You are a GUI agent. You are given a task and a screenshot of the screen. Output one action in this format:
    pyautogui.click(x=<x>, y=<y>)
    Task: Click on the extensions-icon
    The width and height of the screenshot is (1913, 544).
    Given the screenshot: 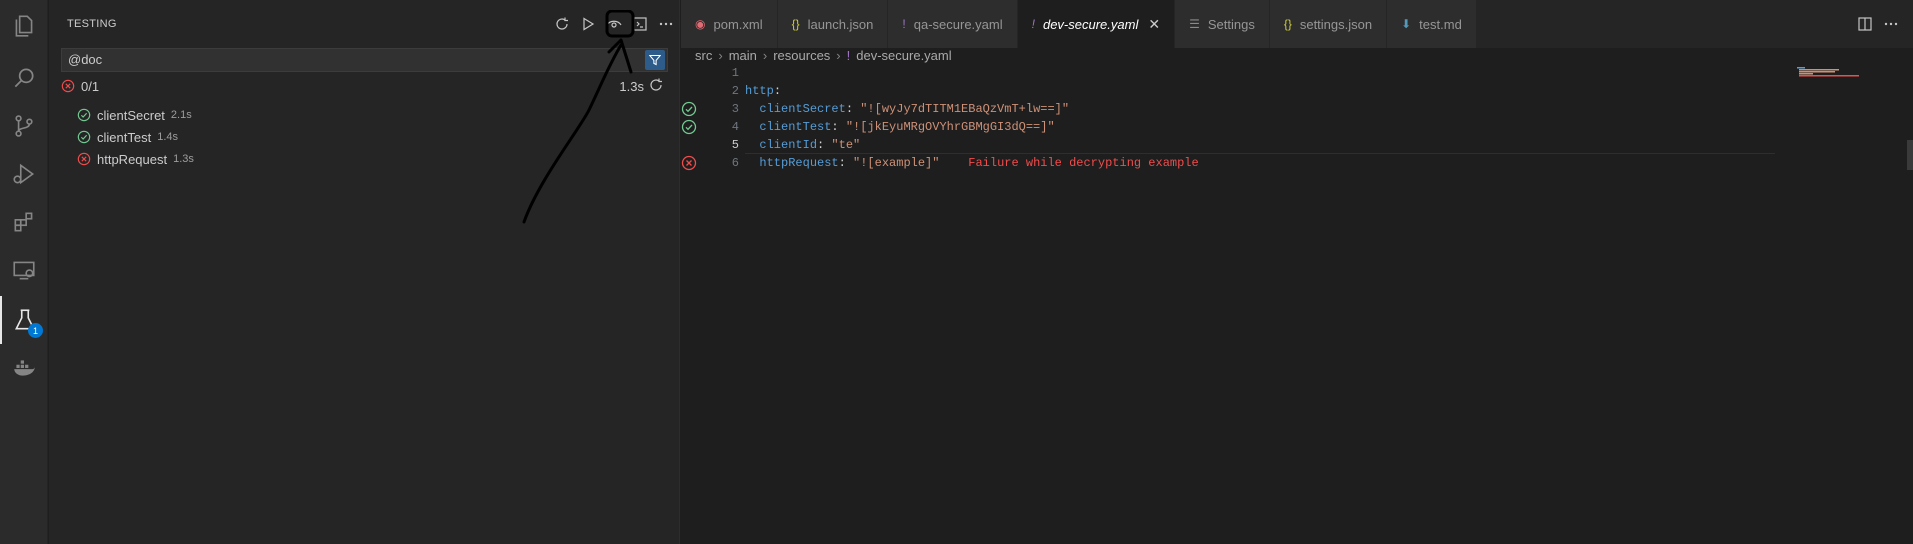 What is the action you would take?
    pyautogui.click(x=24, y=222)
    